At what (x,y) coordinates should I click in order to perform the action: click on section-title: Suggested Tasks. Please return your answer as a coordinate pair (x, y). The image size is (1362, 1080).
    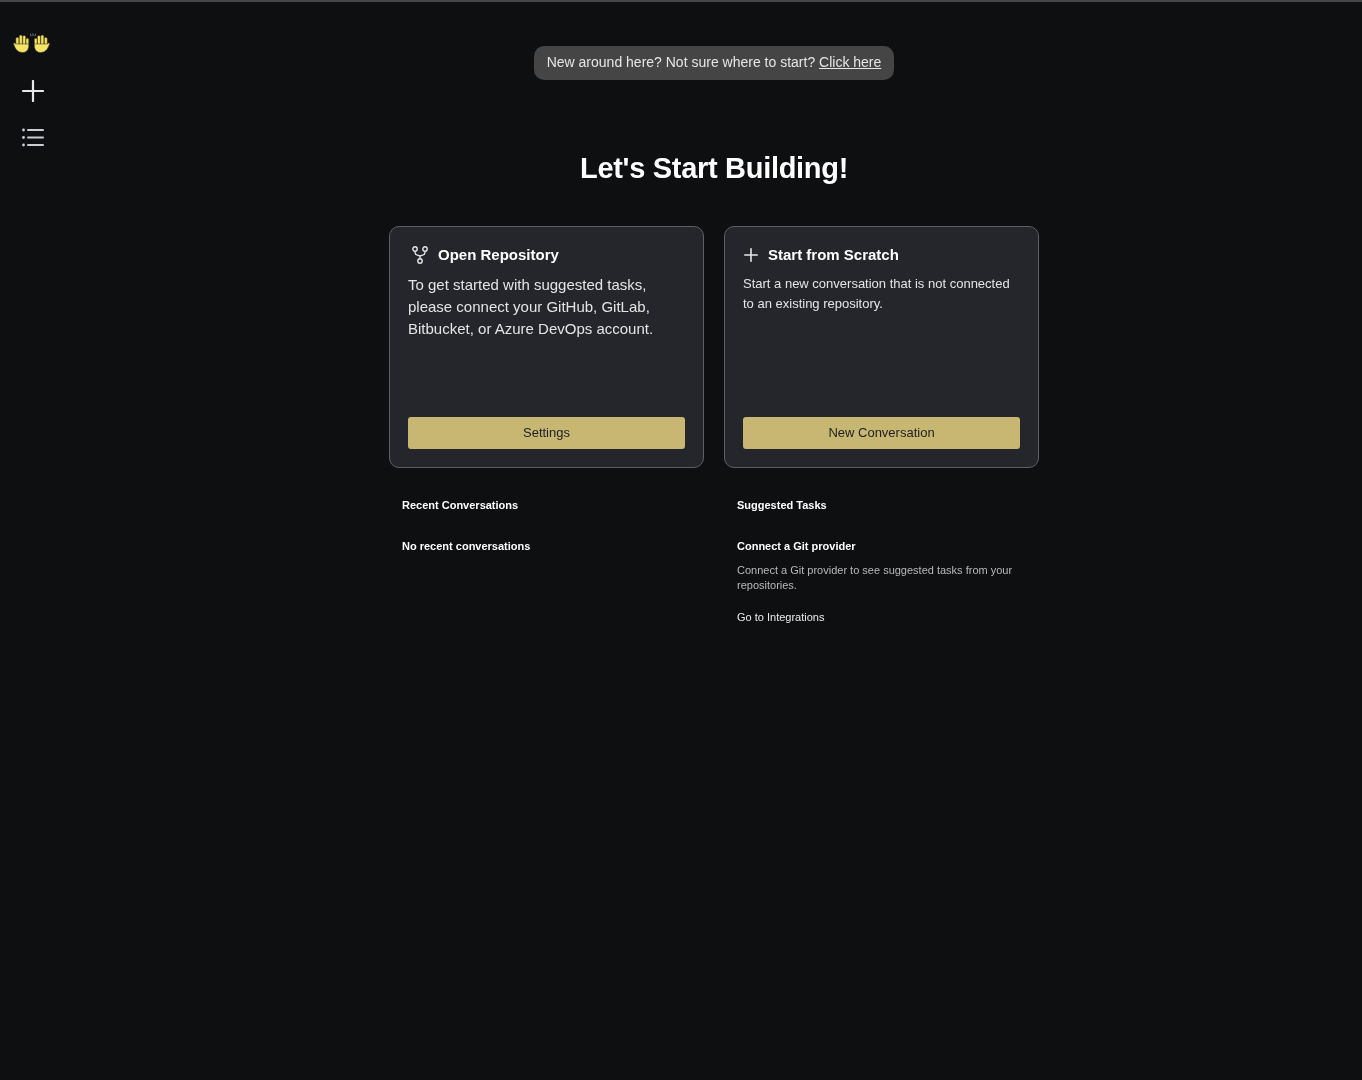
    Looking at the image, I should click on (782, 505).